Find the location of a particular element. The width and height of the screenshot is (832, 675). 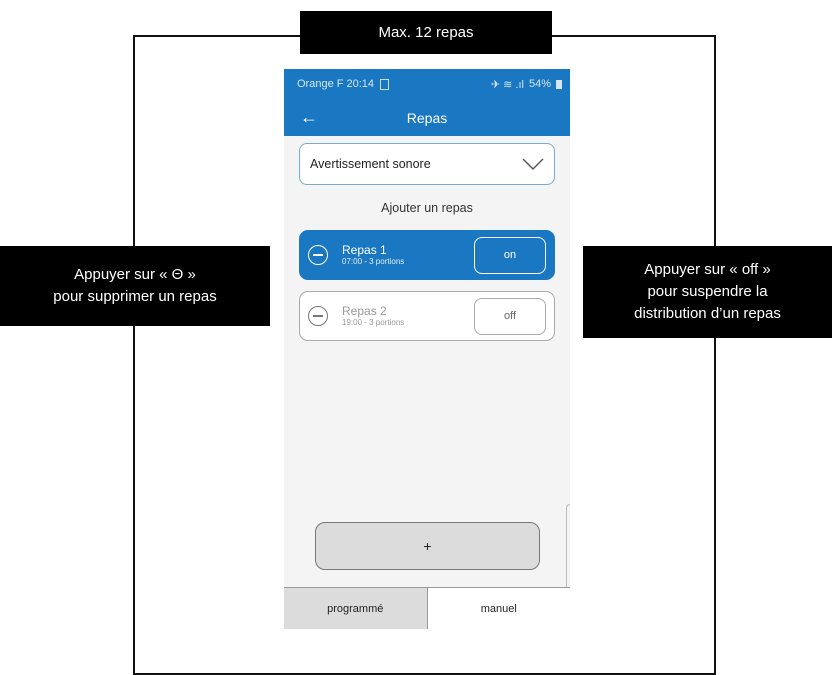

meal-name: Repas 1 is located at coordinates (364, 250).